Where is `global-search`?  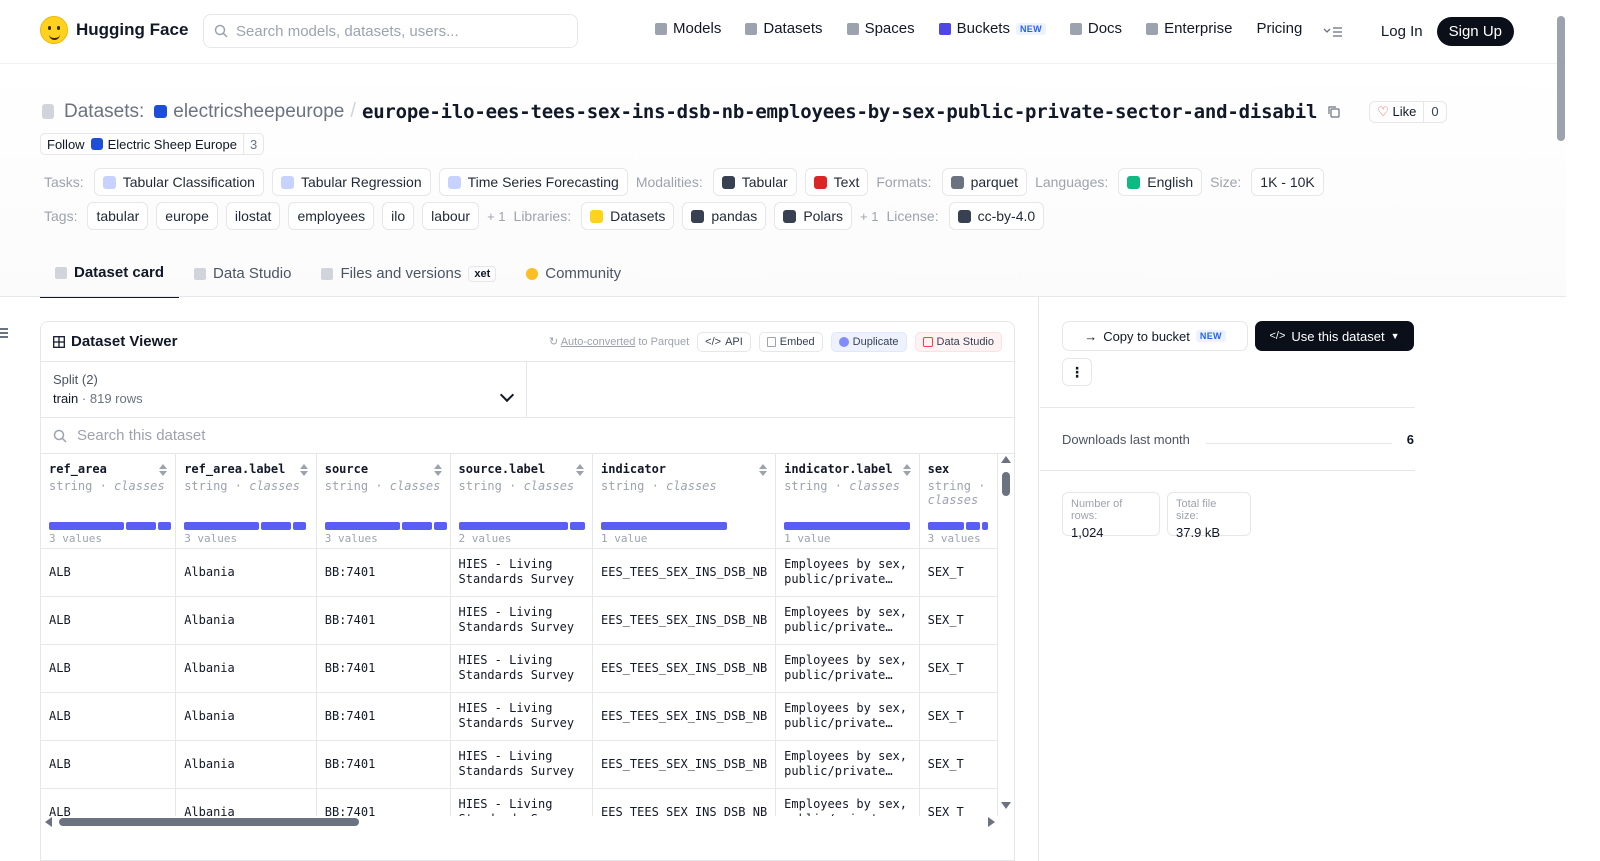
global-search is located at coordinates (390, 31).